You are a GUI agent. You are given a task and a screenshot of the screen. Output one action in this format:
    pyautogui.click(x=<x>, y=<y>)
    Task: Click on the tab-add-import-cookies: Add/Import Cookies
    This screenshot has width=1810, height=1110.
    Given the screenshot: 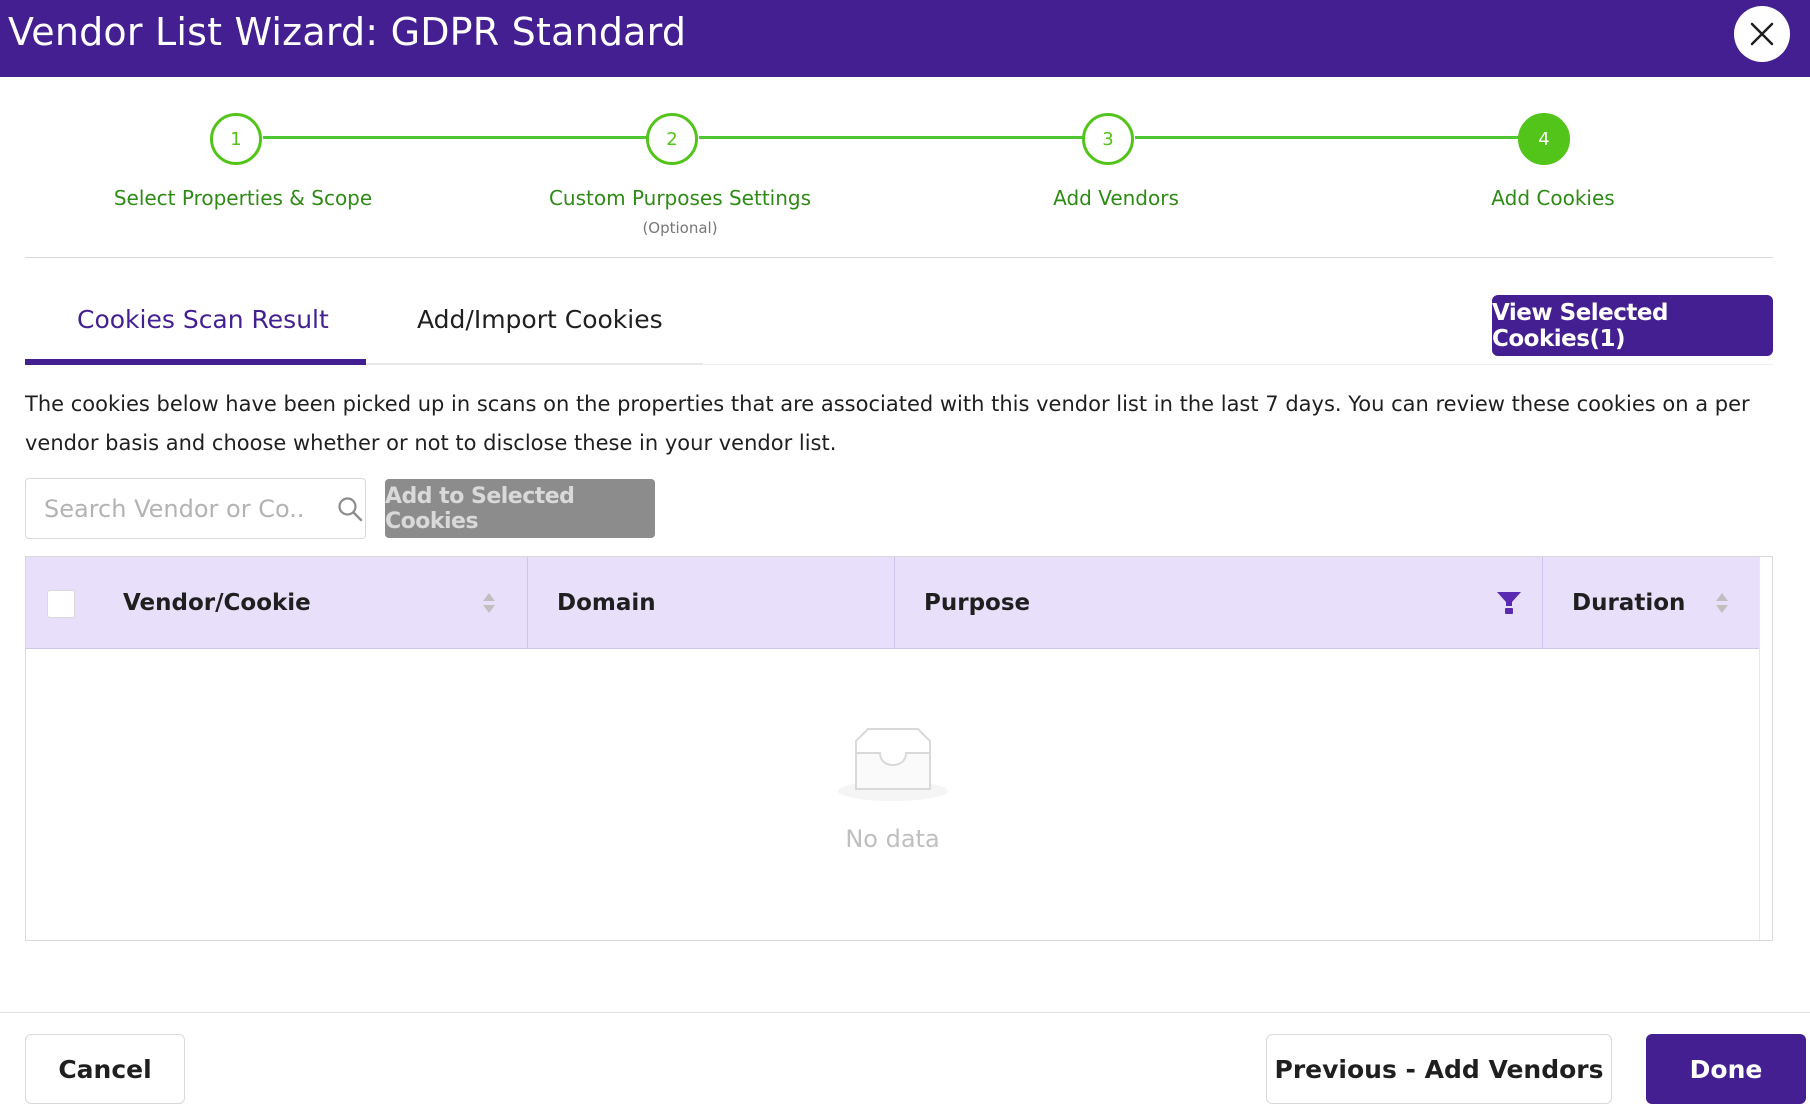 What is the action you would take?
    pyautogui.click(x=540, y=319)
    